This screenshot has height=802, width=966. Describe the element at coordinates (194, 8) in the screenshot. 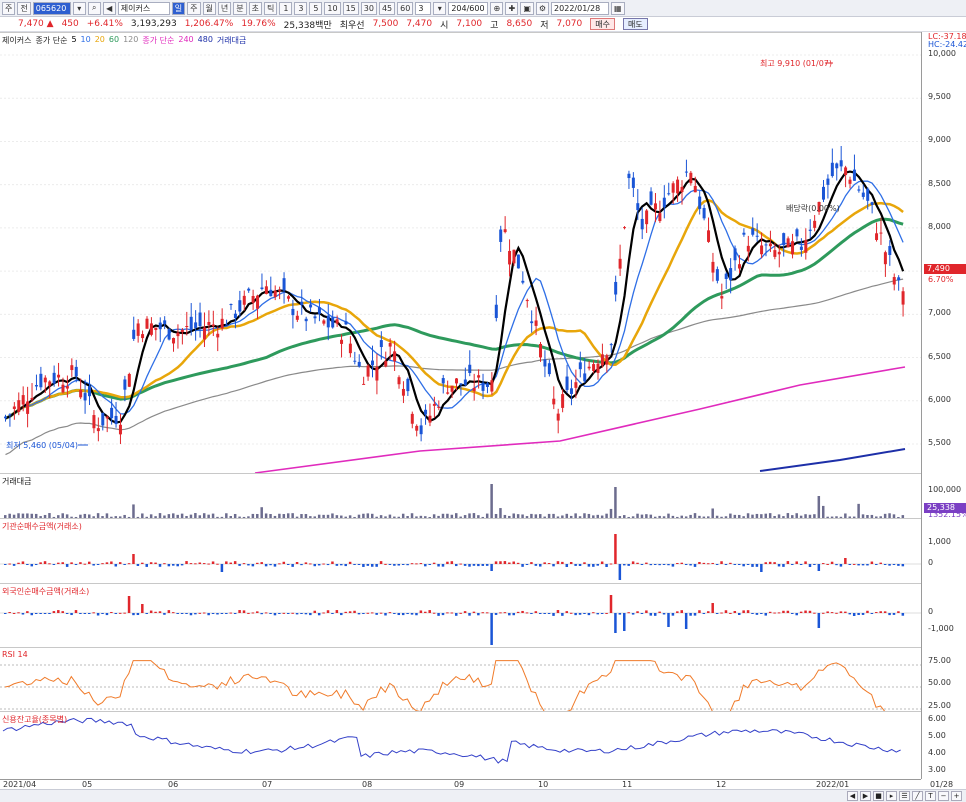

I see `period-button-0: 주` at that location.